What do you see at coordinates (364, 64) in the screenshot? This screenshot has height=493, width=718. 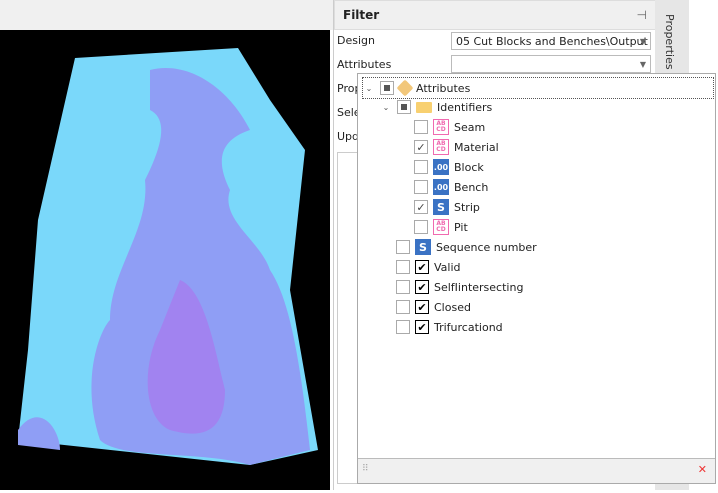 I see `attributes-label: Attributes` at bounding box center [364, 64].